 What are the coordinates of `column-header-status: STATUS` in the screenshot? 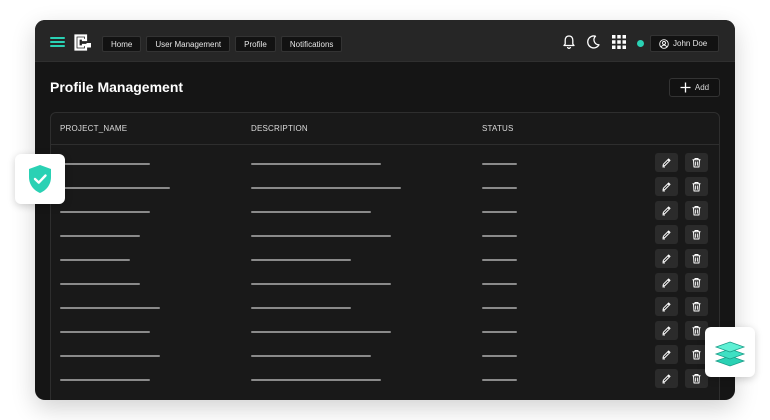 It's located at (498, 128).